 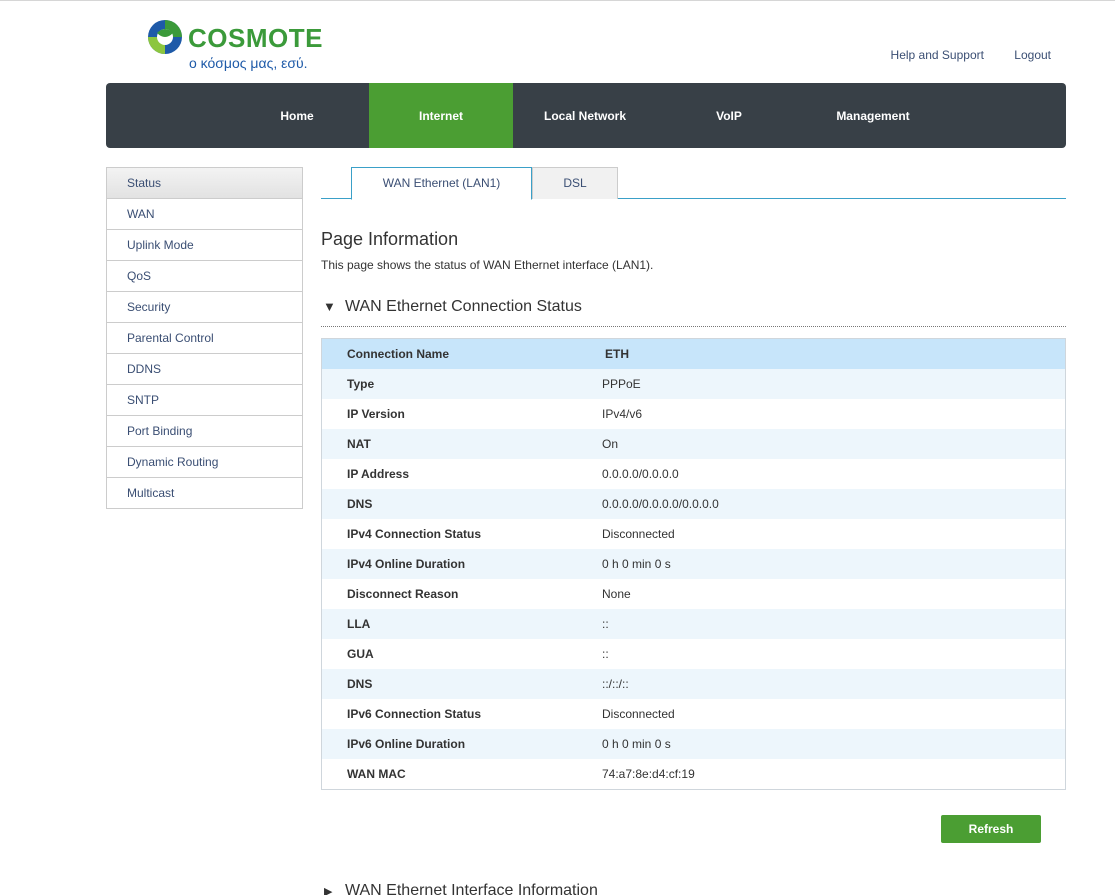 What do you see at coordinates (204, 214) in the screenshot?
I see `sidebar-item-wan: WAN` at bounding box center [204, 214].